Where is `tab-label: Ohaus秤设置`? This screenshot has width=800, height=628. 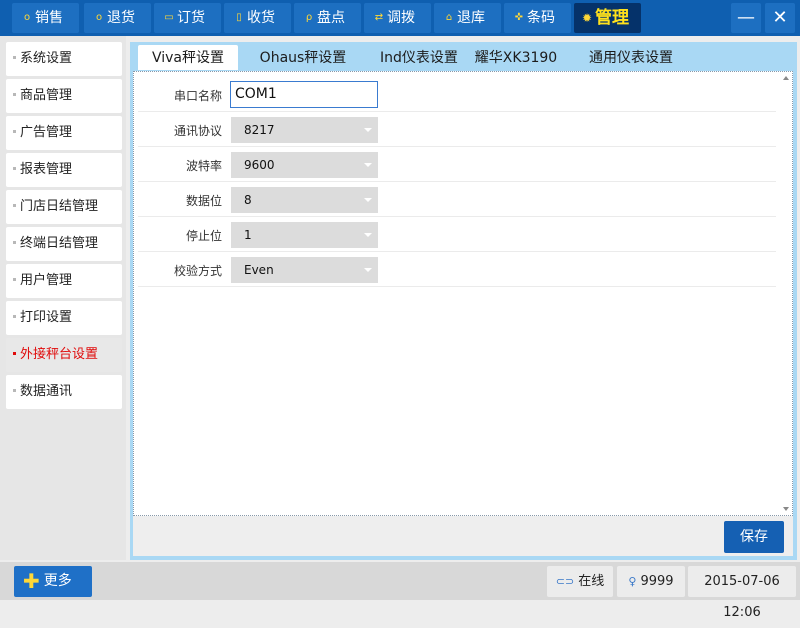 tab-label: Ohaus秤设置 is located at coordinates (303, 58).